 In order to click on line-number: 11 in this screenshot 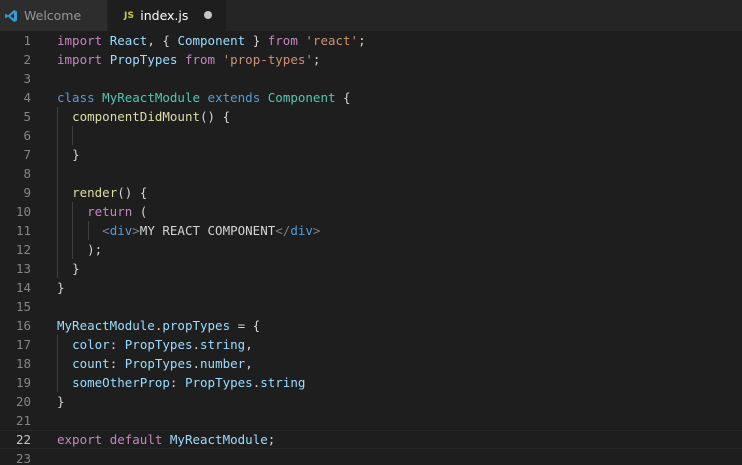, I will do `click(23, 230)`.